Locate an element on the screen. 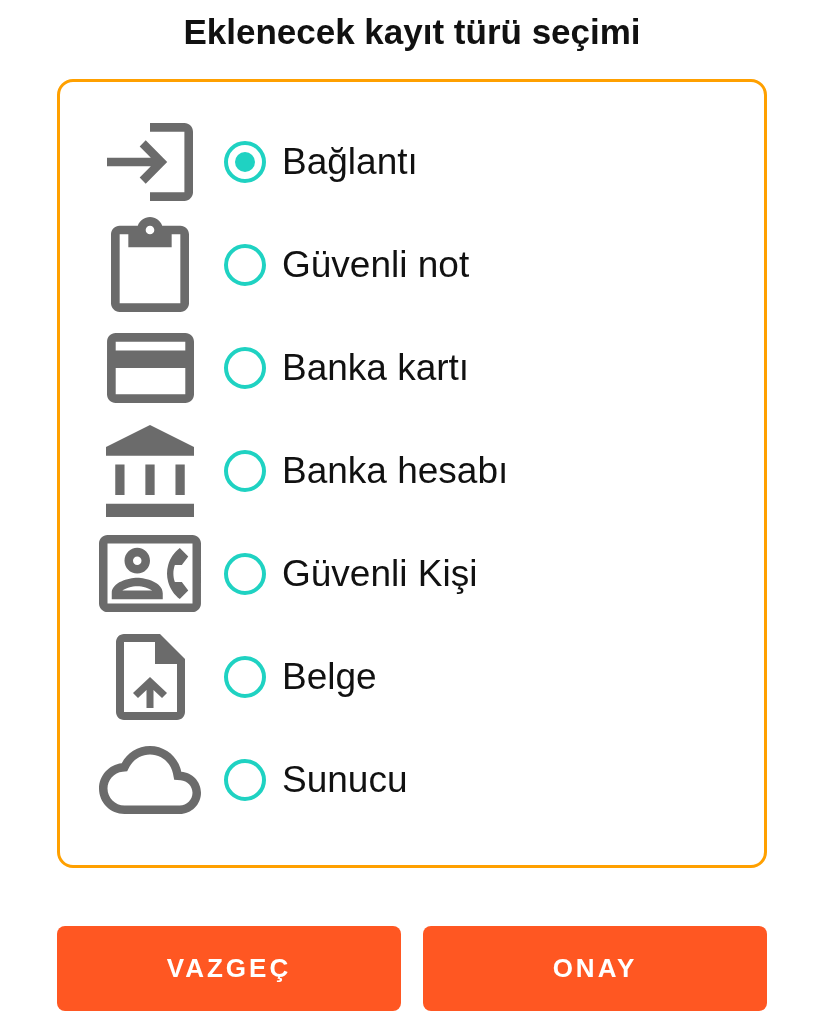 Image resolution: width=823 pixels, height=1024 pixels. clipboard-icon is located at coordinates (150, 264).